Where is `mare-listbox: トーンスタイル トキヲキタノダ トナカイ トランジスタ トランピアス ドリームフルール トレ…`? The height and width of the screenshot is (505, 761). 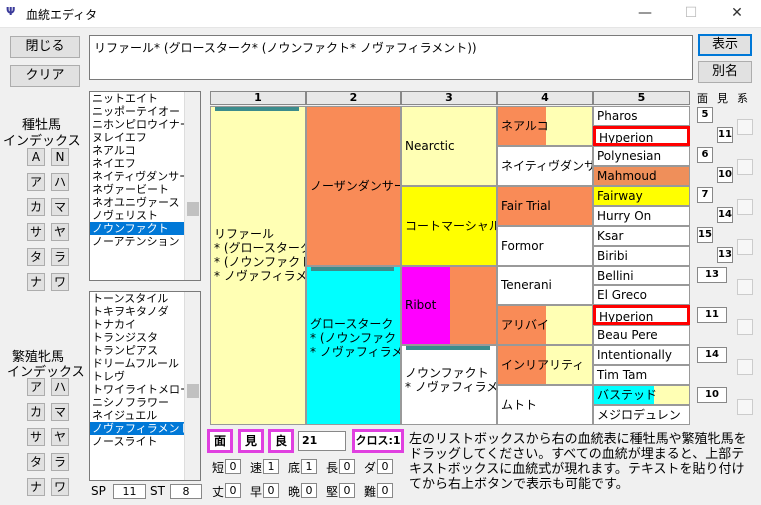
mare-listbox: トーンスタイル トキヲキタノダ トナカイ トランジスタ トランピアス ドリームフルール トレ… is located at coordinates (145, 386).